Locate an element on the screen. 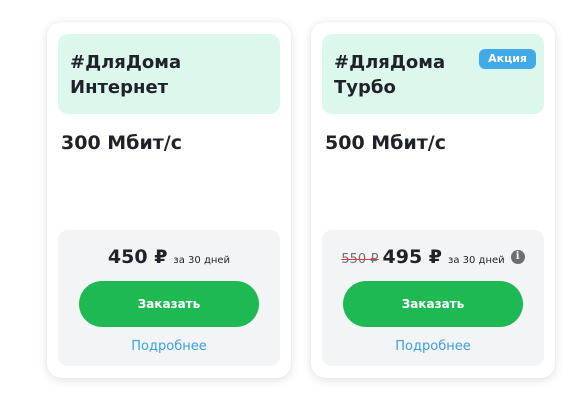 This screenshot has width=566, height=408. tariff-title-line2: Турбо is located at coordinates (365, 87).